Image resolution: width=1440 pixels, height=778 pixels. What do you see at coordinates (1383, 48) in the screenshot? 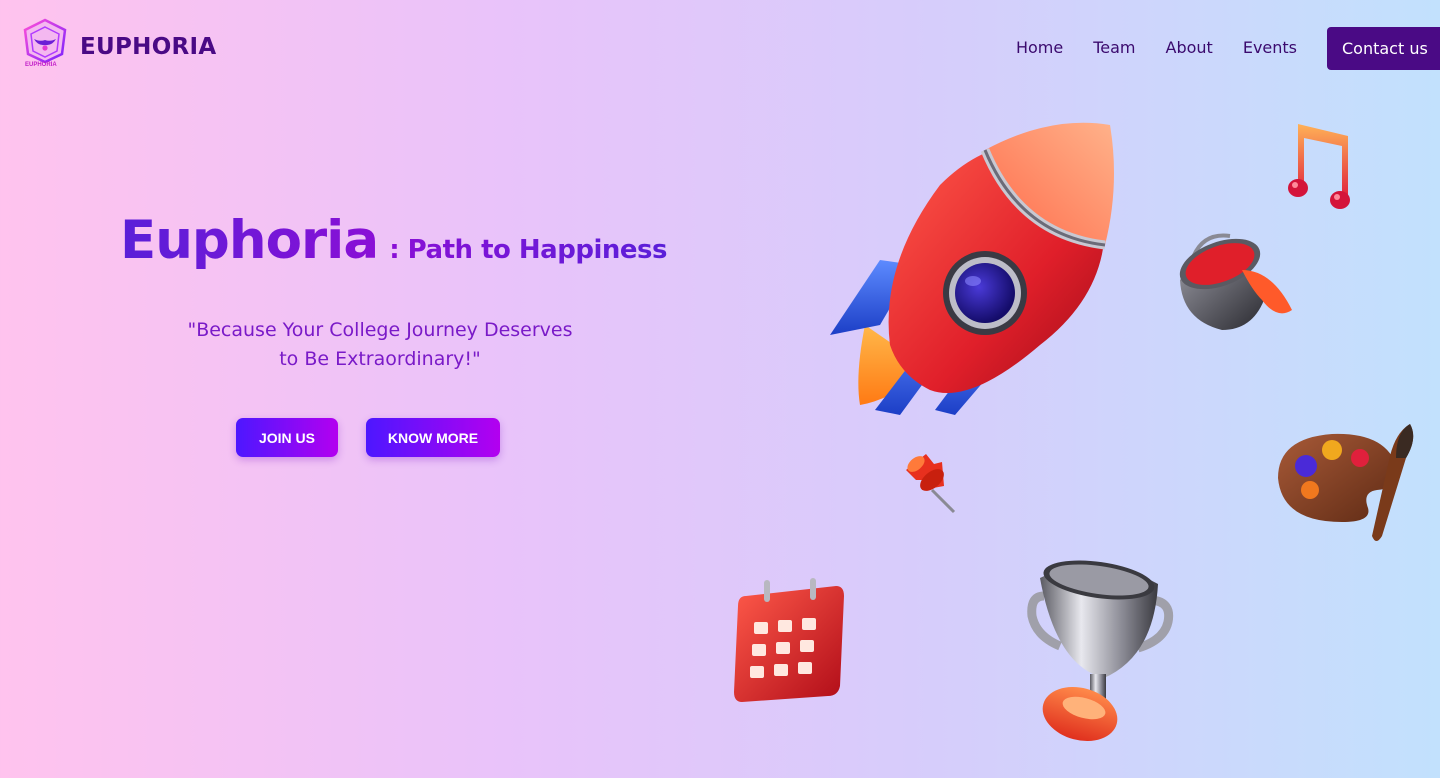
I see `contact-us-button: Contact us` at bounding box center [1383, 48].